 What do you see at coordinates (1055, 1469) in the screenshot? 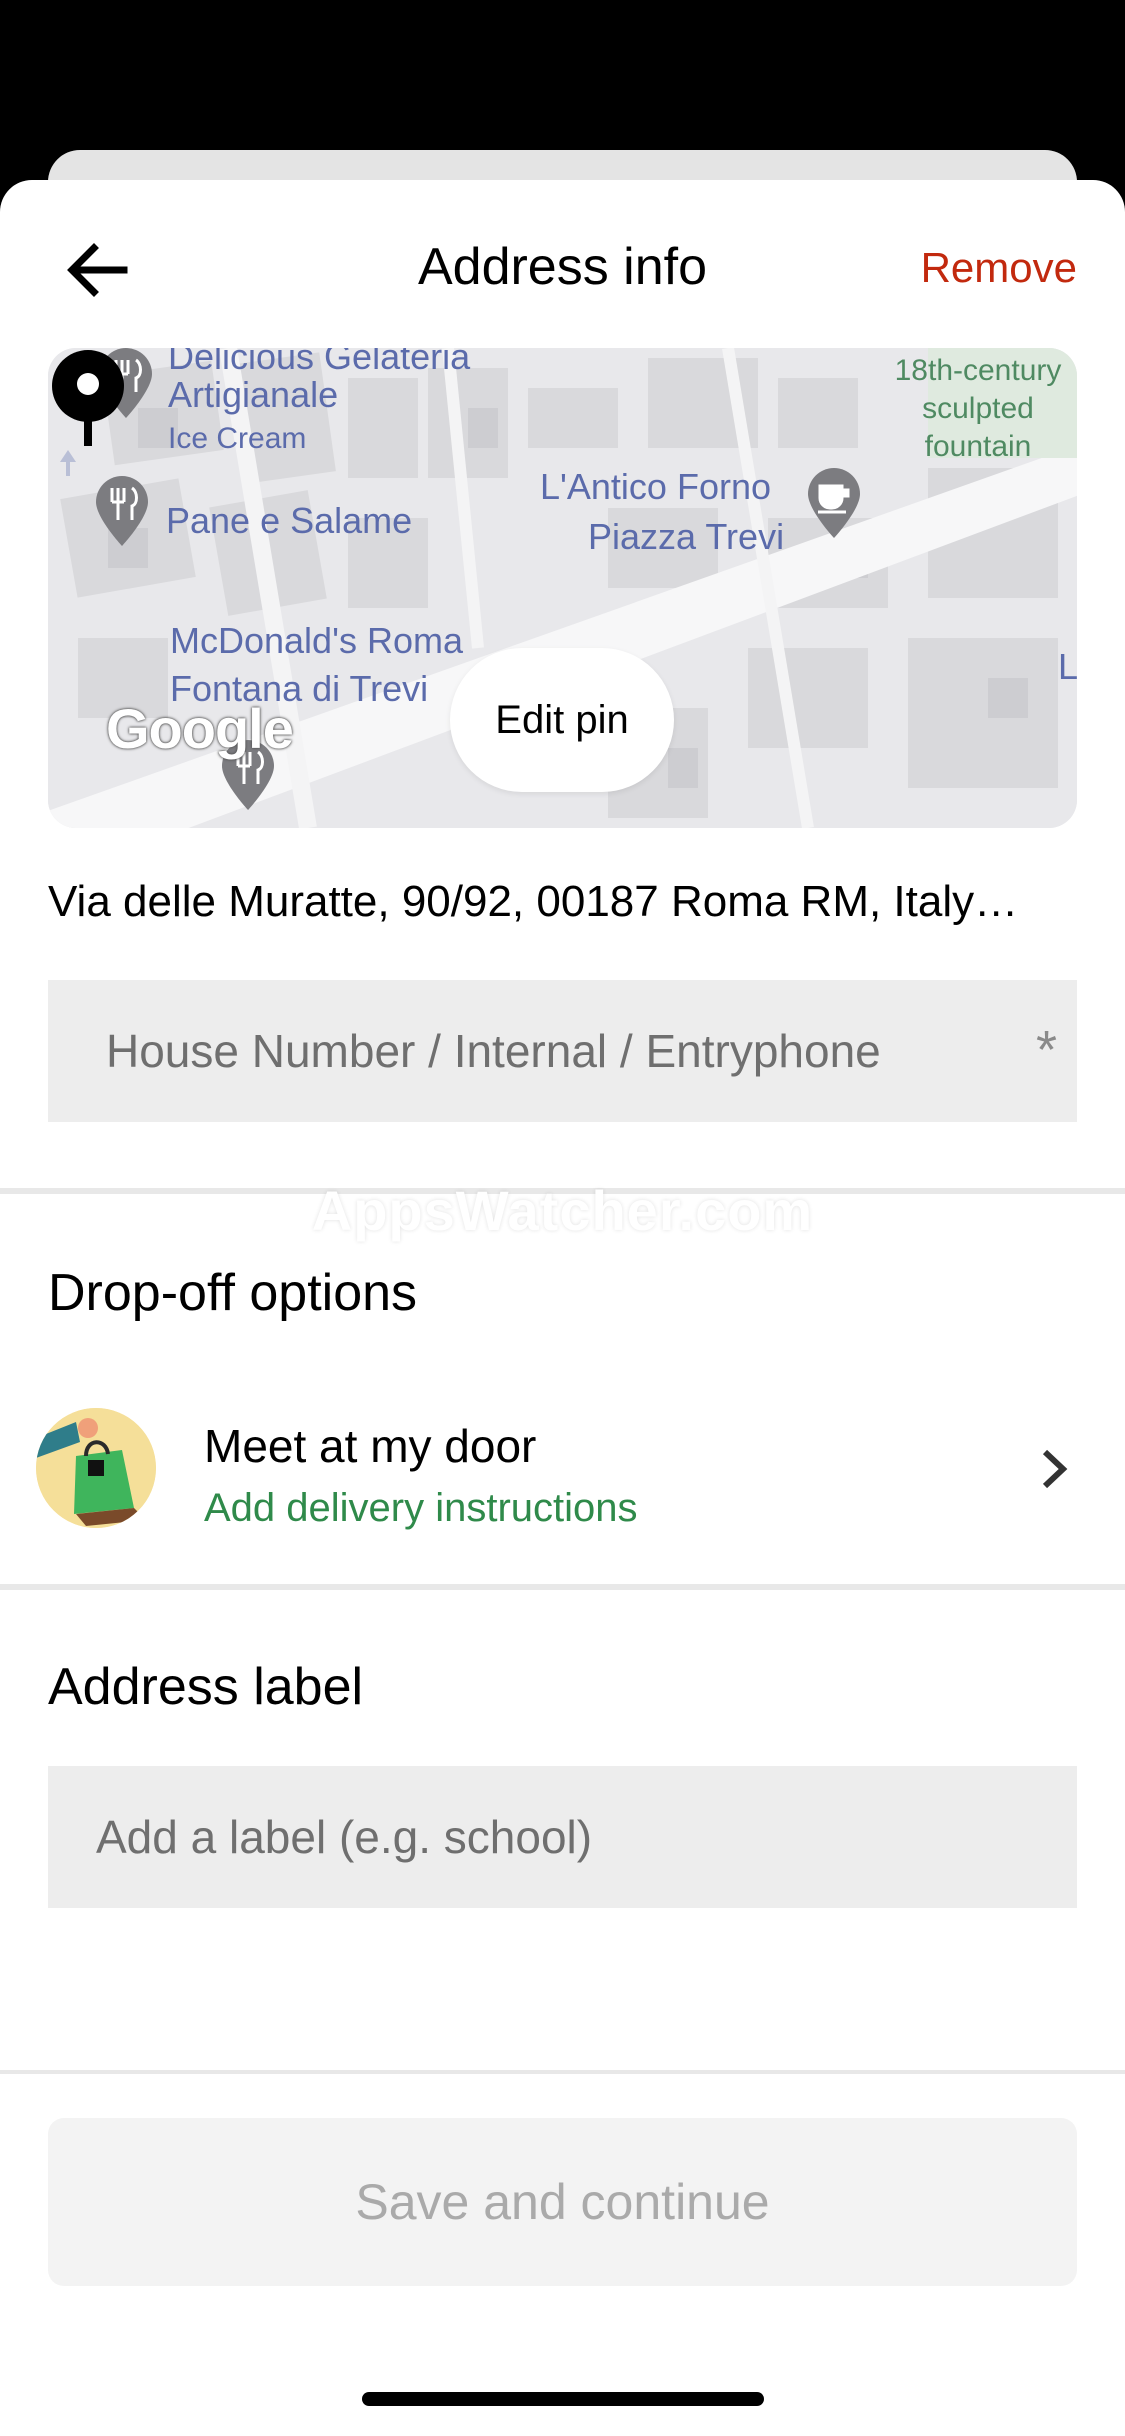
I see `chevron-right-icon` at bounding box center [1055, 1469].